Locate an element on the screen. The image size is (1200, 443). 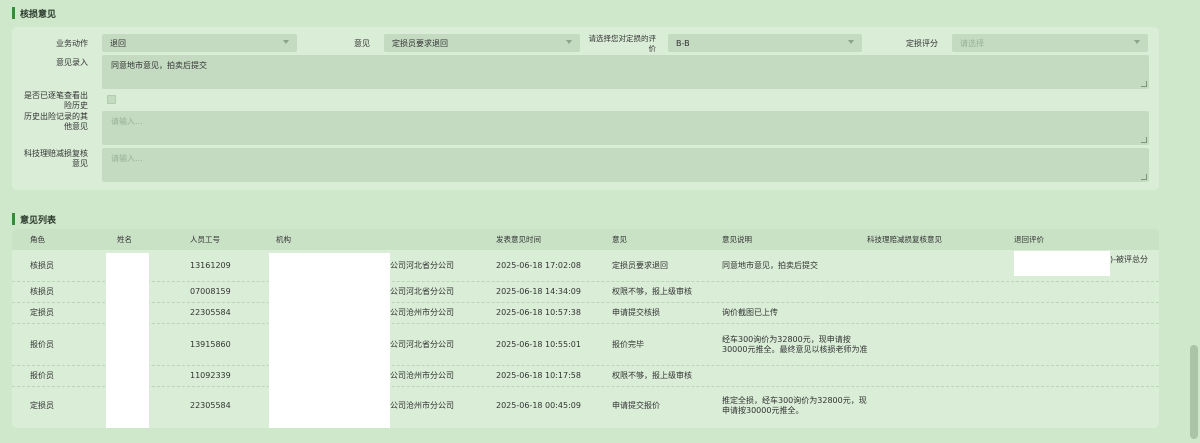
redaction-mask-name is located at coordinates (127, 340).